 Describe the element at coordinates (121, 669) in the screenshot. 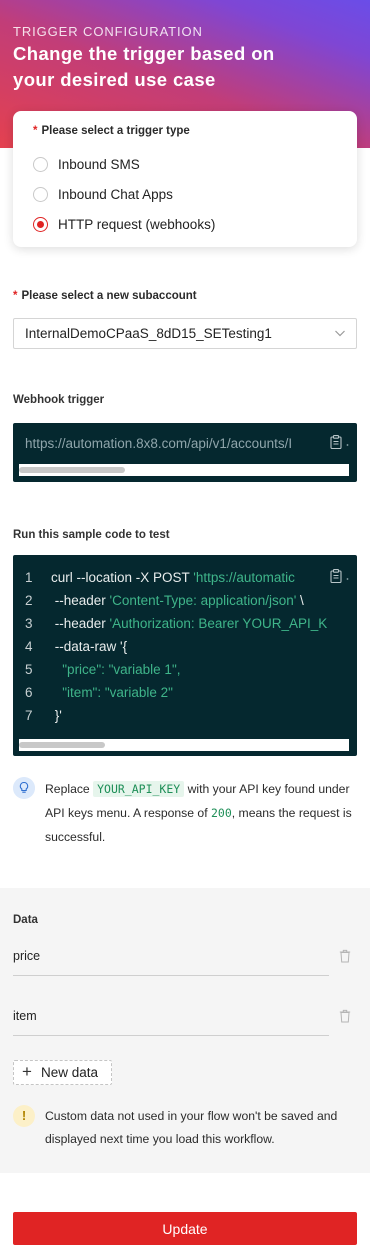

I see `code-string: "price": "variable 1",` at that location.